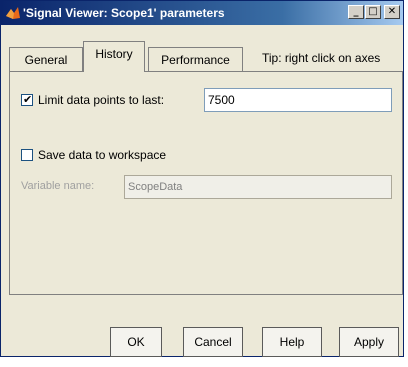 This screenshot has height=367, width=408. Describe the element at coordinates (102, 155) in the screenshot. I see `save-data-label: Save data to workspace` at that location.